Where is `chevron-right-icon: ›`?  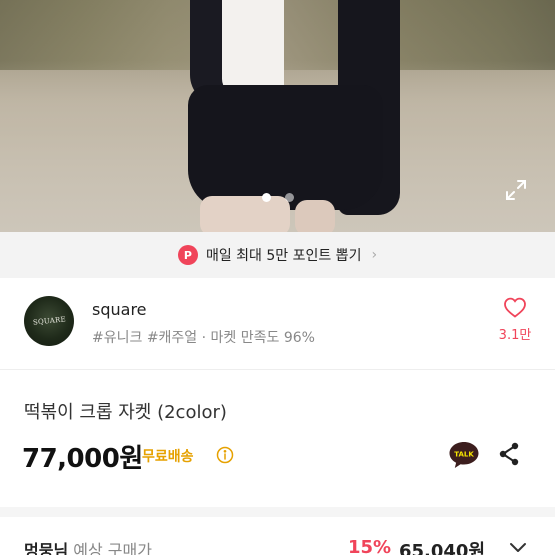
chevron-right-icon: › is located at coordinates (374, 255).